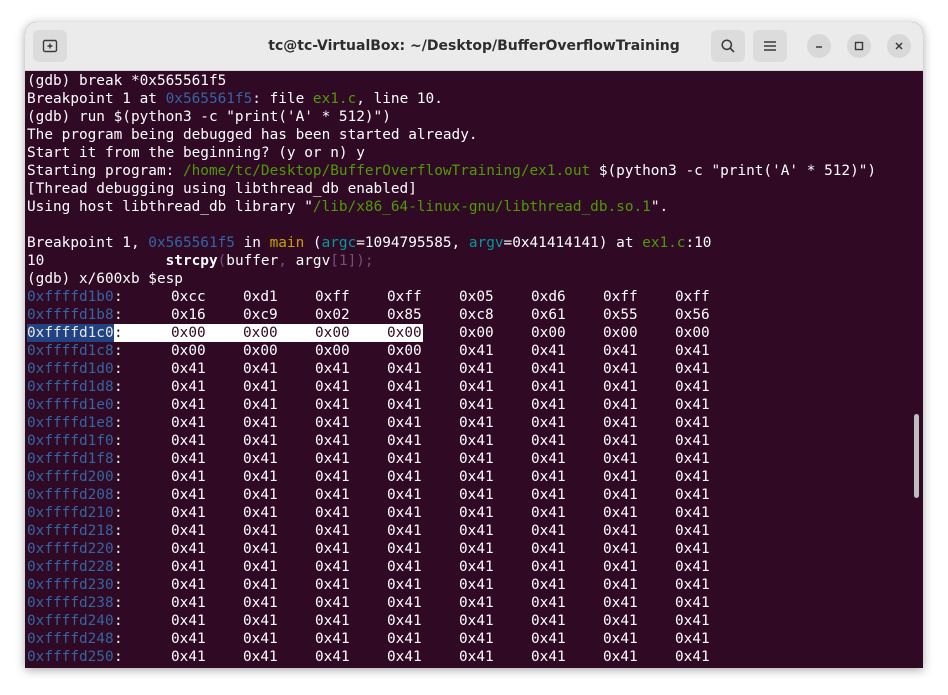  What do you see at coordinates (692, 297) in the screenshot?
I see `memory-byte: 0xff` at bounding box center [692, 297].